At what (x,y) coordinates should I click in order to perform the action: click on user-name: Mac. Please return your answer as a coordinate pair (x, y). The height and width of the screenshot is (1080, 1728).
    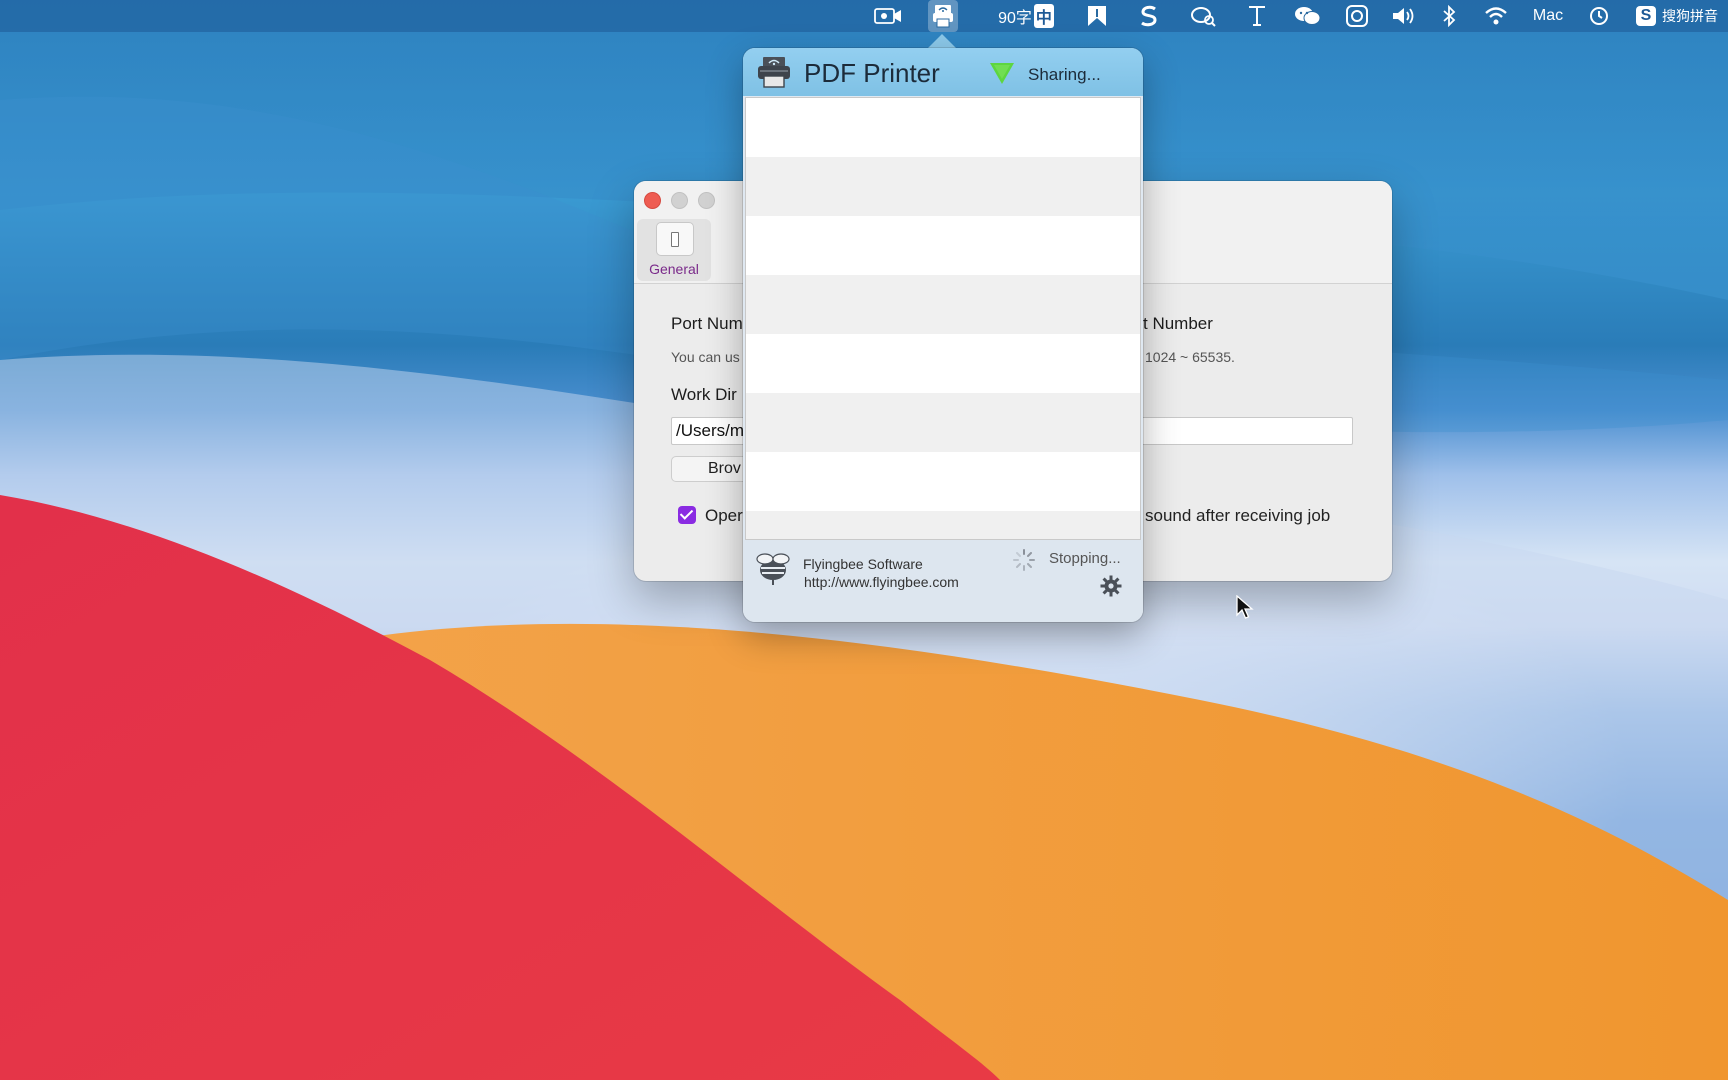
    Looking at the image, I should click on (1548, 15).